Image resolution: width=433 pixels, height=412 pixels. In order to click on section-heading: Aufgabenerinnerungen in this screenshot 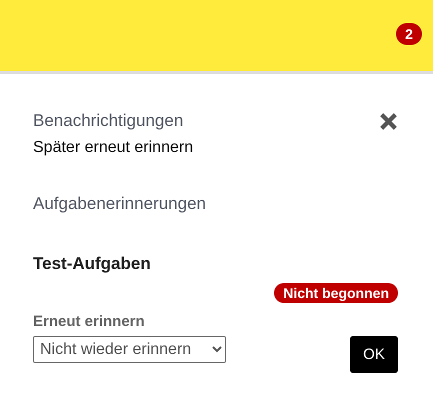, I will do `click(120, 204)`.